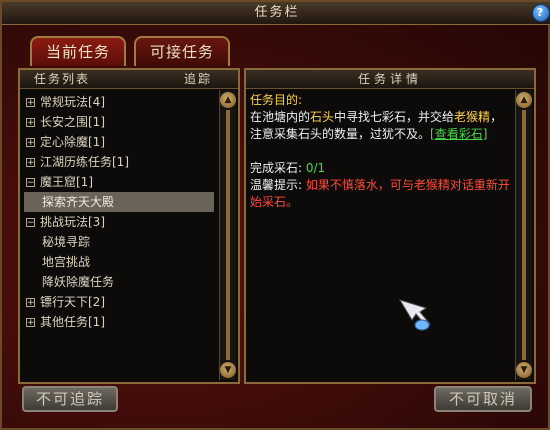 Image resolution: width=550 pixels, height=430 pixels. Describe the element at coordinates (394, 117) in the screenshot. I see `goal-text: 中寻找七彩石，并交给` at that location.